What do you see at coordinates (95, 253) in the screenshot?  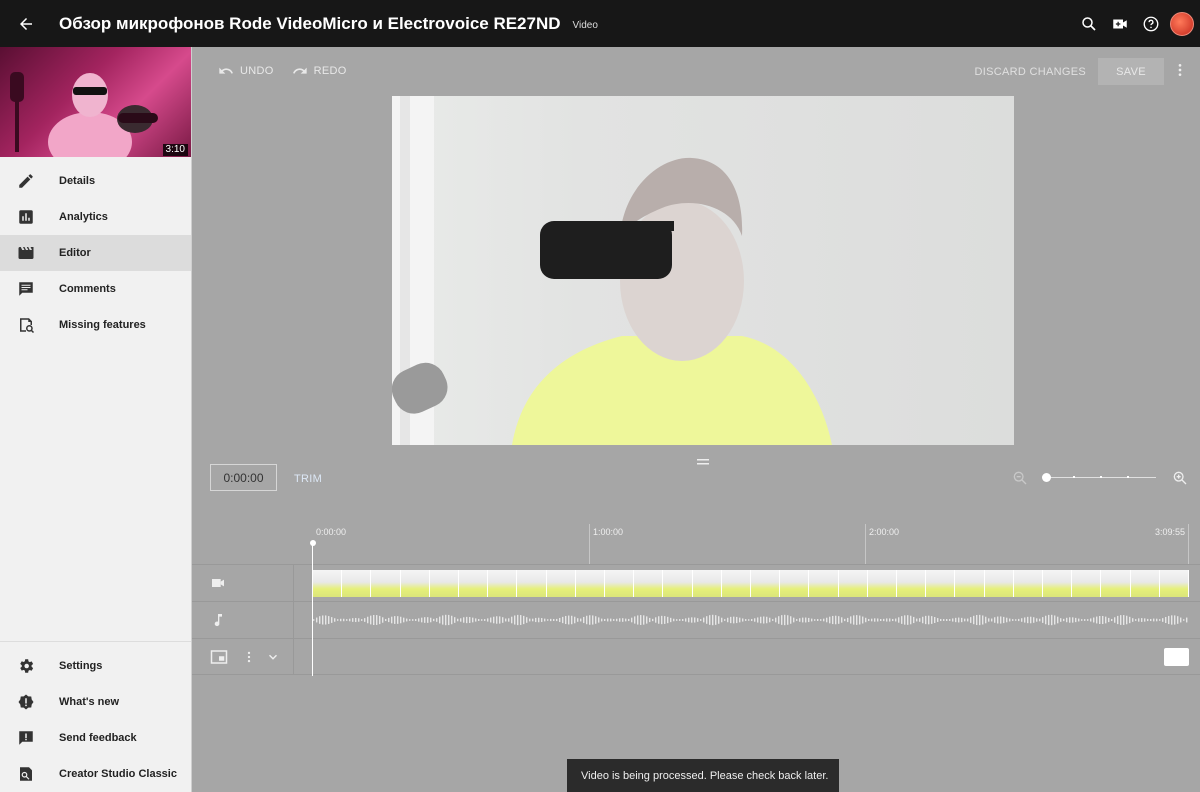 I see `sidebar-item-editor: Editor` at bounding box center [95, 253].